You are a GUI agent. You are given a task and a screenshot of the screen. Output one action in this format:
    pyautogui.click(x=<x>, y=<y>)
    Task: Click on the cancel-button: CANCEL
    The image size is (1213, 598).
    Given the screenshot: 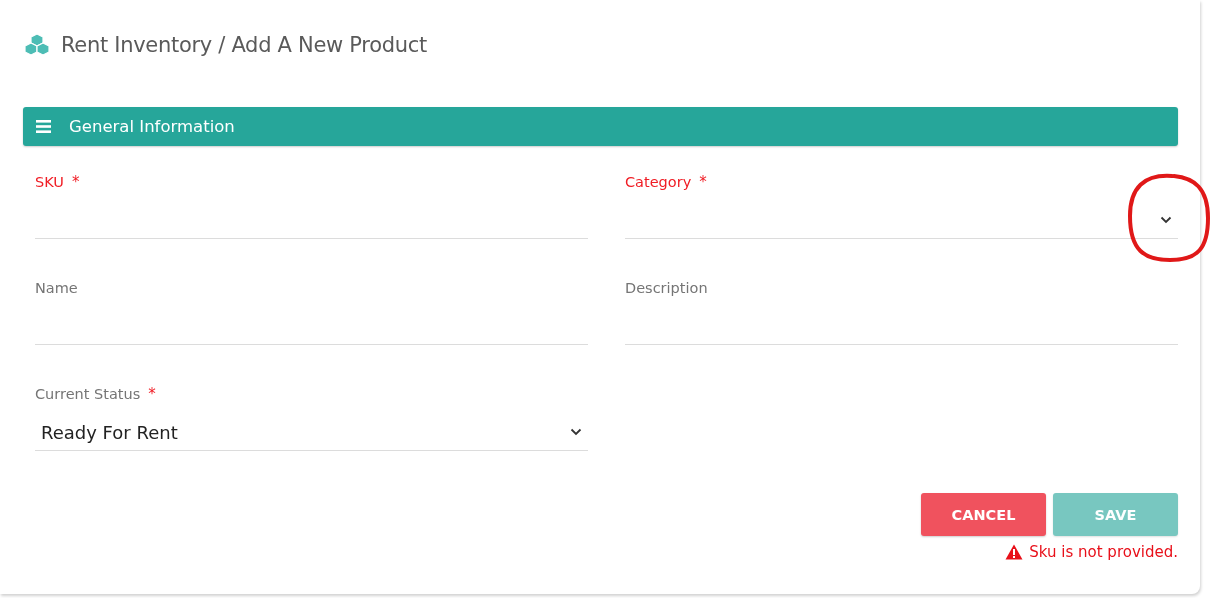 What is the action you would take?
    pyautogui.click(x=983, y=514)
    